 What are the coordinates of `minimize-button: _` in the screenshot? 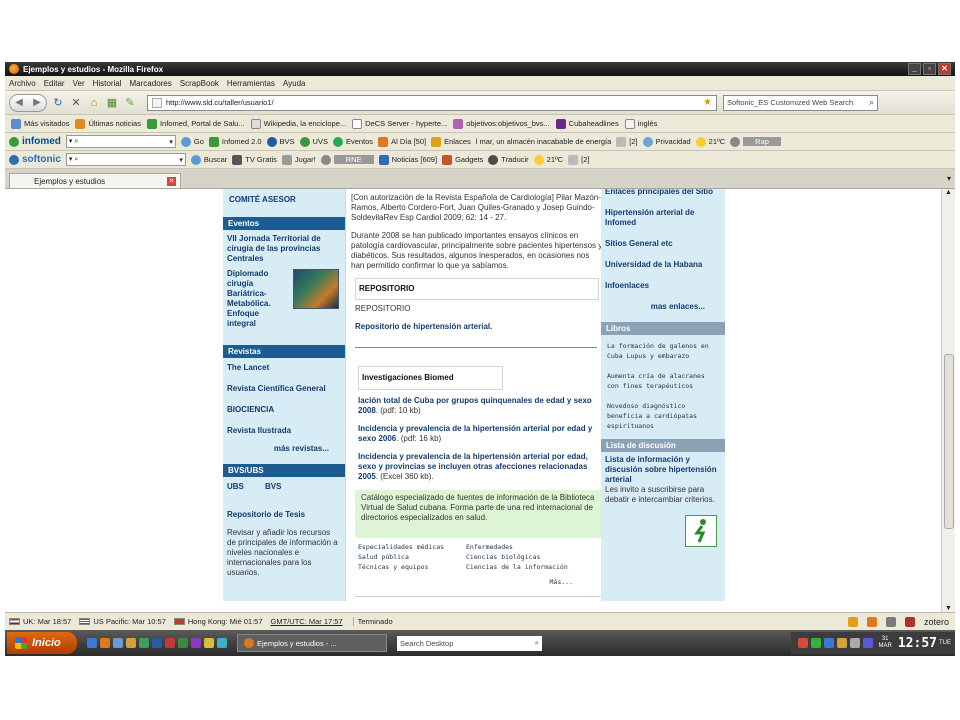 It's located at (914, 69).